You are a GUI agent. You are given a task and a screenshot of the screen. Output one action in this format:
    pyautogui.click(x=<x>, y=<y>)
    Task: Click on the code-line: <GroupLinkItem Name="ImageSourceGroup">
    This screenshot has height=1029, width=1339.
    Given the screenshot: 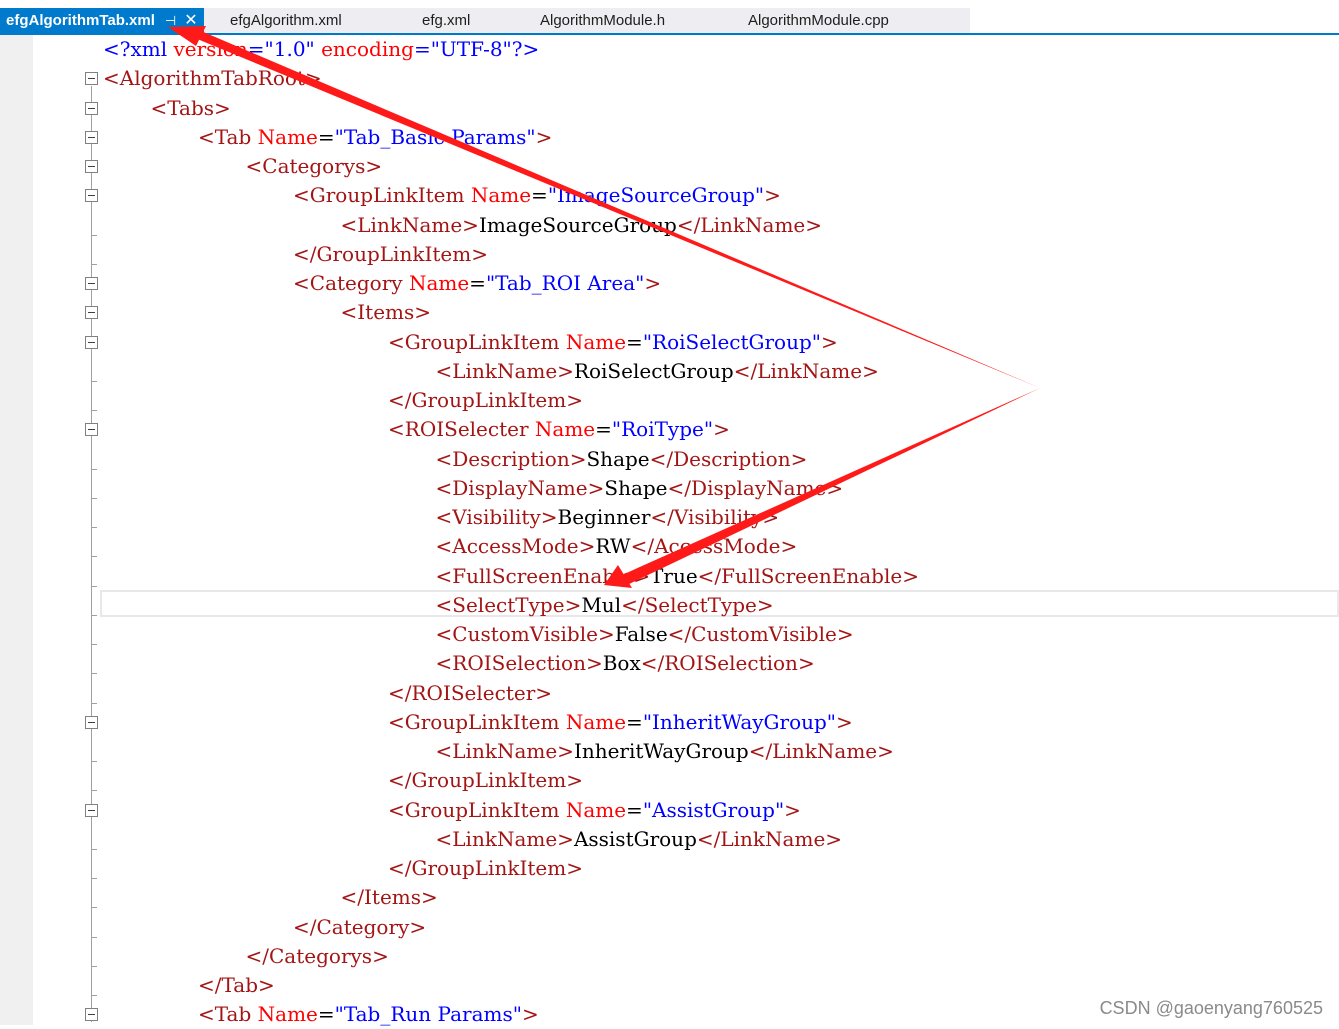 What is the action you would take?
    pyautogui.click(x=537, y=195)
    